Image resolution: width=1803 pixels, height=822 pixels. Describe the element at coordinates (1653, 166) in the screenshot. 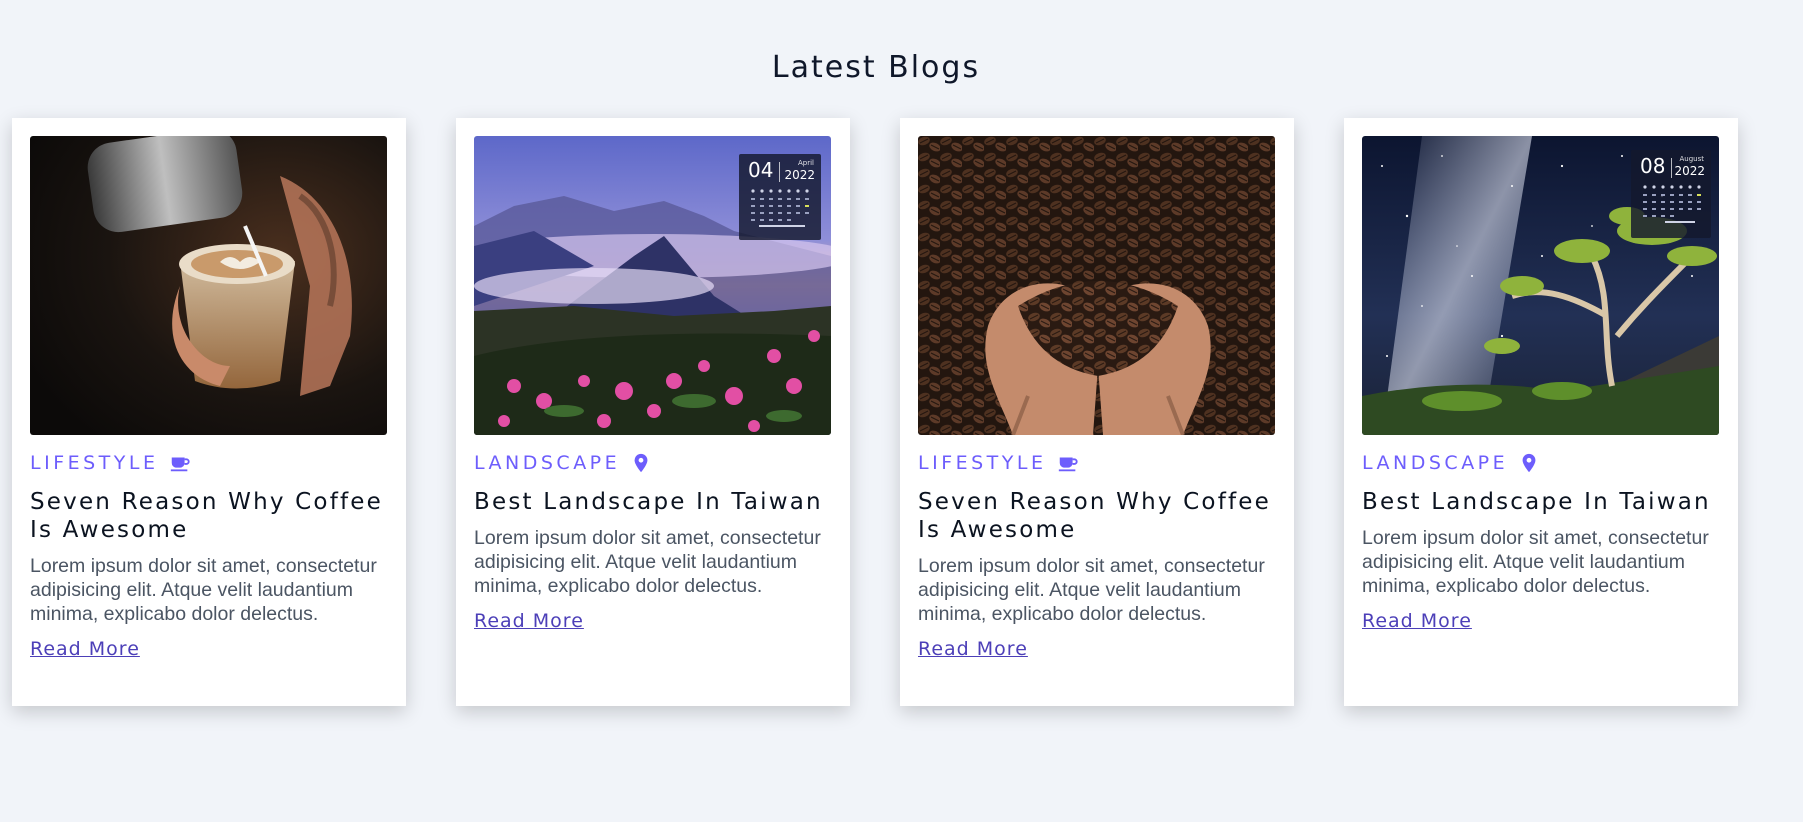

I see `calendar-day: 08` at that location.